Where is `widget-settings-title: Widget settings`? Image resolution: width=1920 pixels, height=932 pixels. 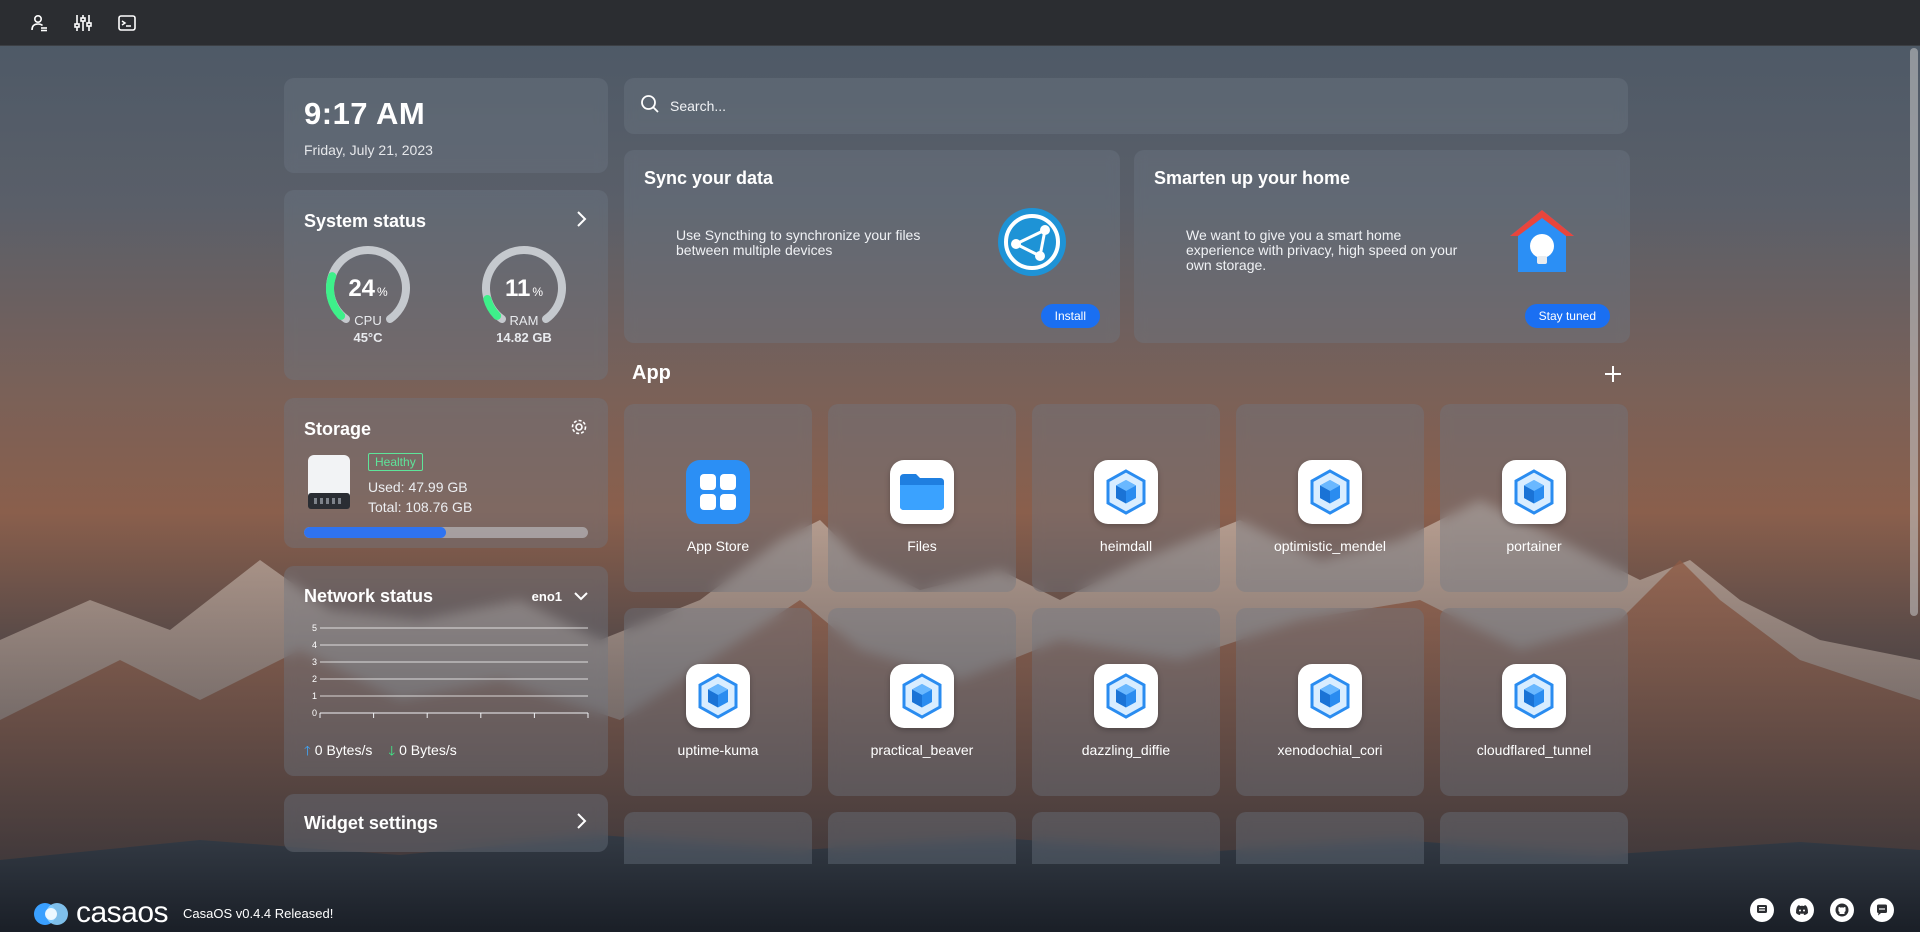
widget-settings-title: Widget settings is located at coordinates (371, 822).